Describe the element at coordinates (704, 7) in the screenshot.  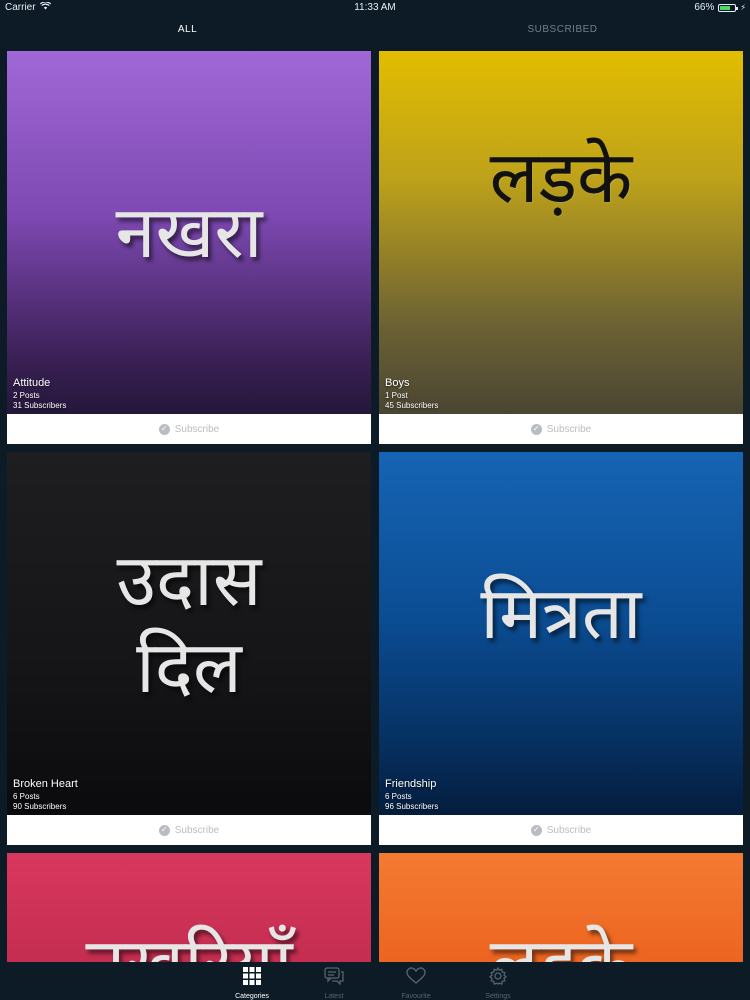
I see `battery-percent: 66%` at that location.